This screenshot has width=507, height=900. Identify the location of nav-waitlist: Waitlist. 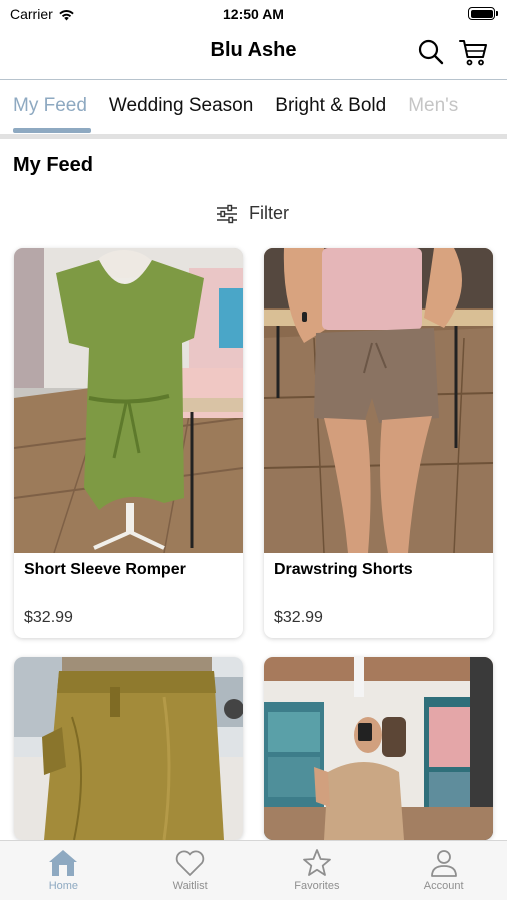
(190, 870).